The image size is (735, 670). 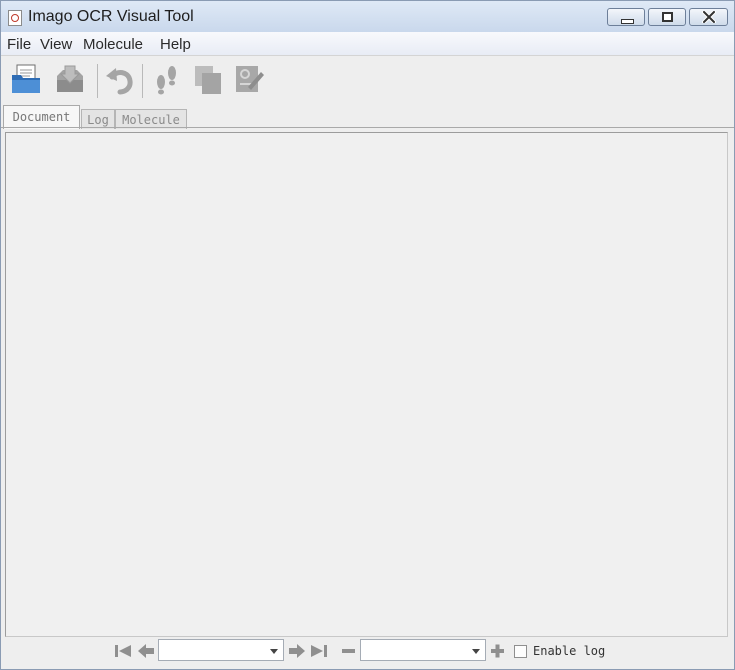 What do you see at coordinates (123, 651) in the screenshot?
I see `first-page-icon` at bounding box center [123, 651].